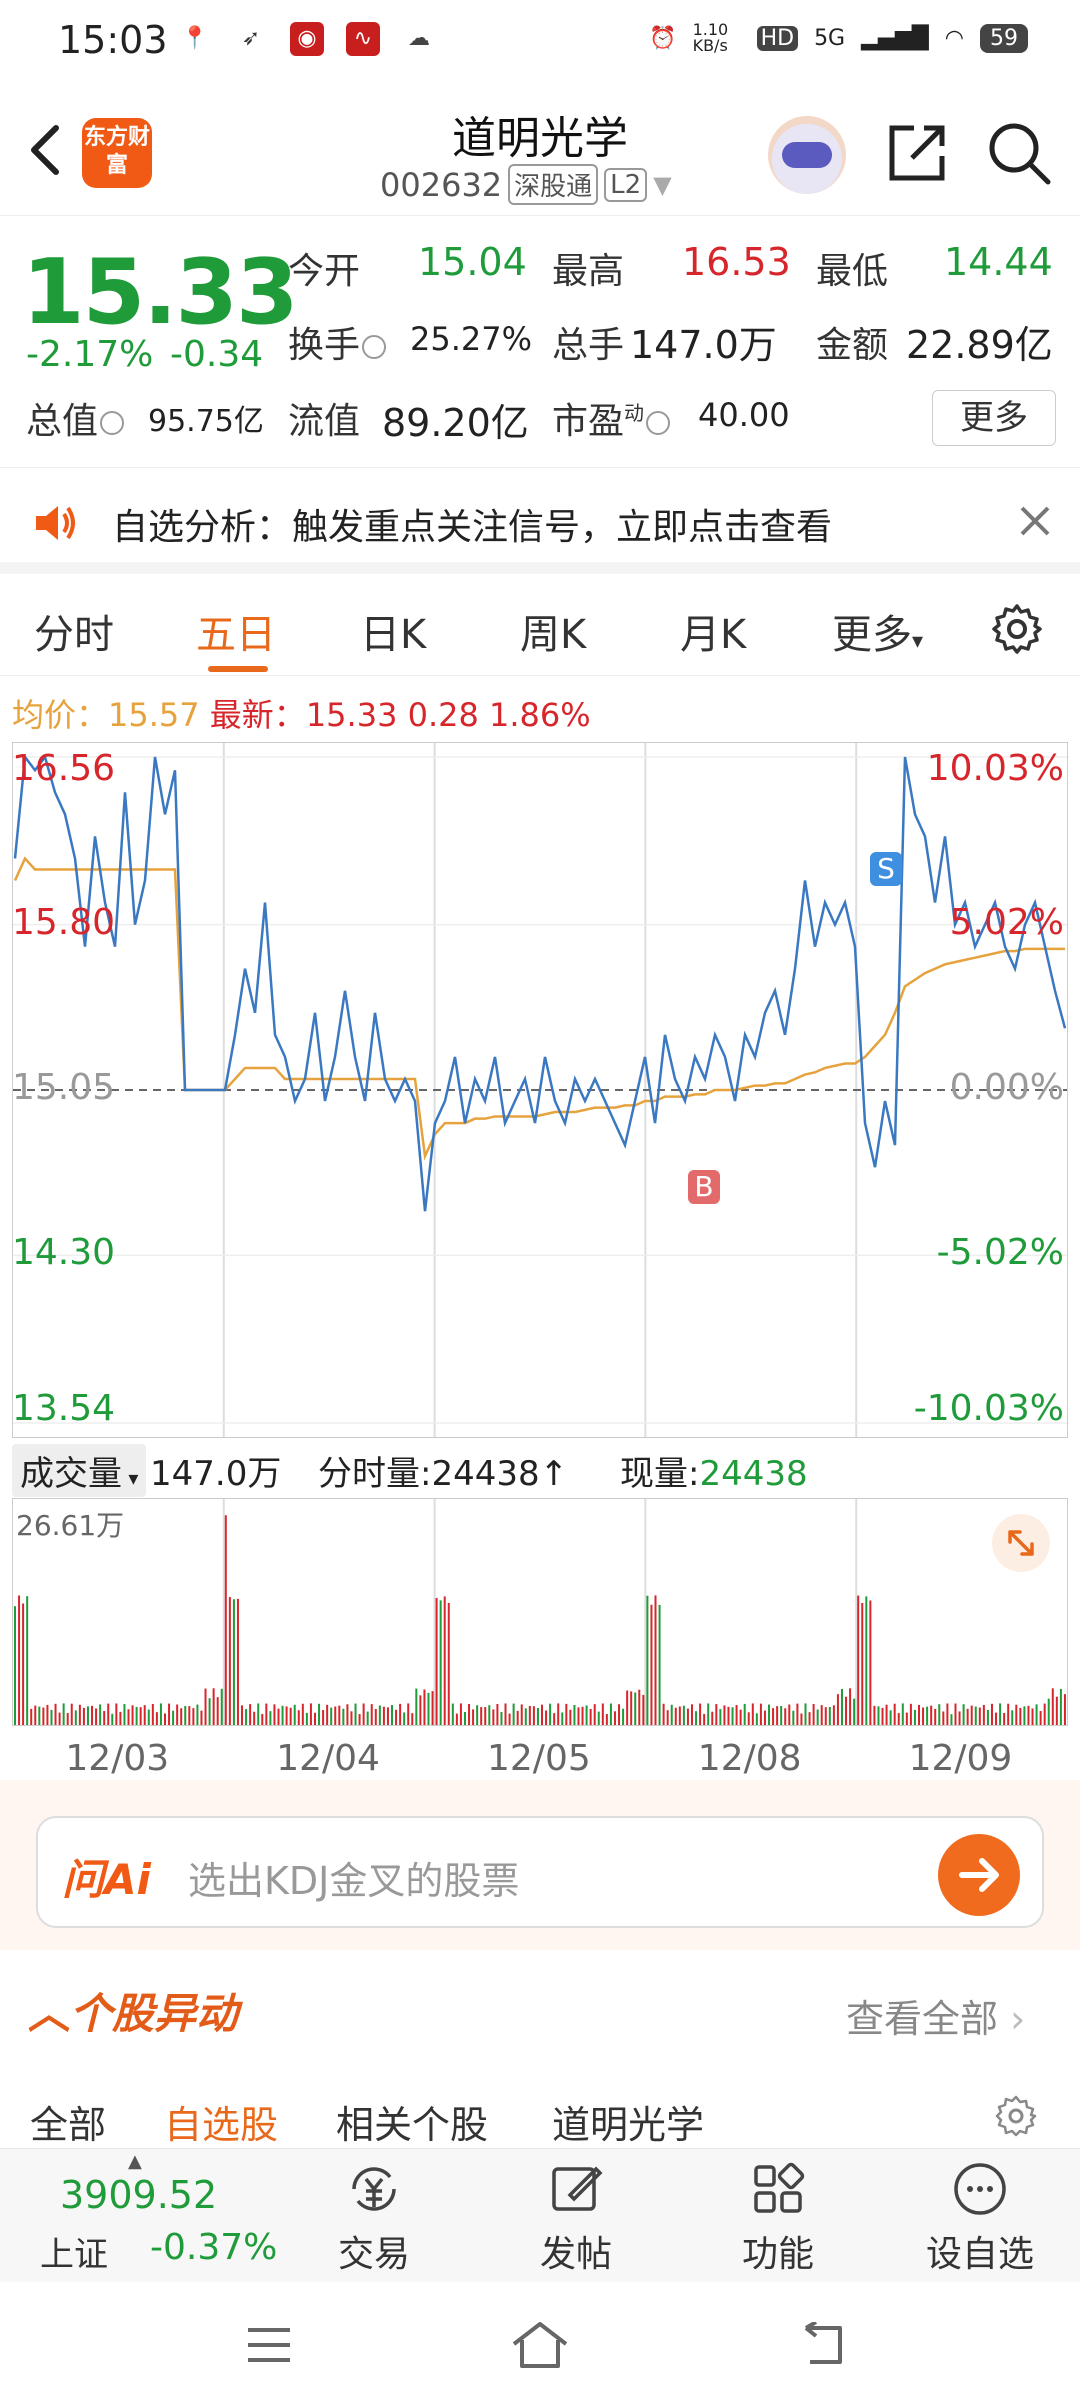 This screenshot has width=1080, height=2408. What do you see at coordinates (236, 631) in the screenshot?
I see `tab-five-day: 五日` at bounding box center [236, 631].